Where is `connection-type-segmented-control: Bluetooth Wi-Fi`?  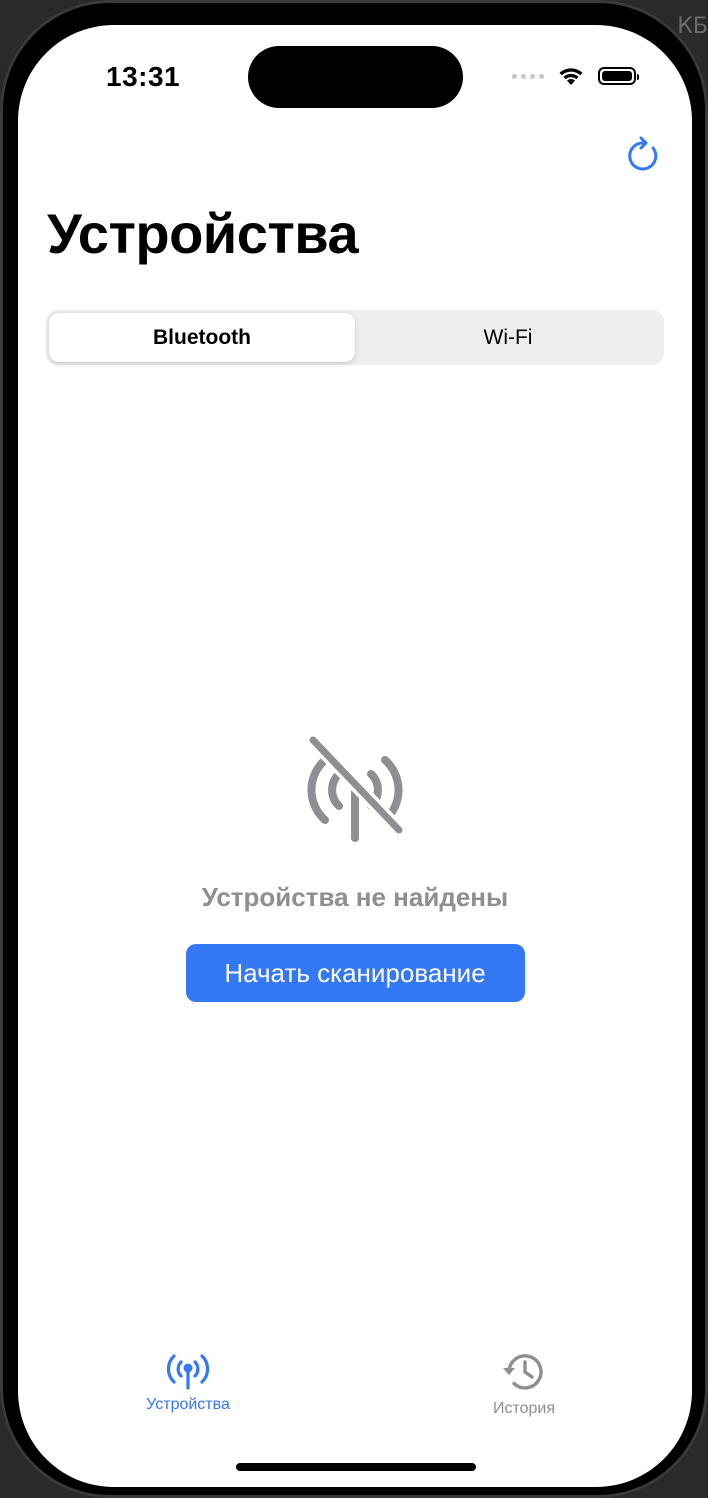 connection-type-segmented-control: Bluetooth Wi-Fi is located at coordinates (355, 337).